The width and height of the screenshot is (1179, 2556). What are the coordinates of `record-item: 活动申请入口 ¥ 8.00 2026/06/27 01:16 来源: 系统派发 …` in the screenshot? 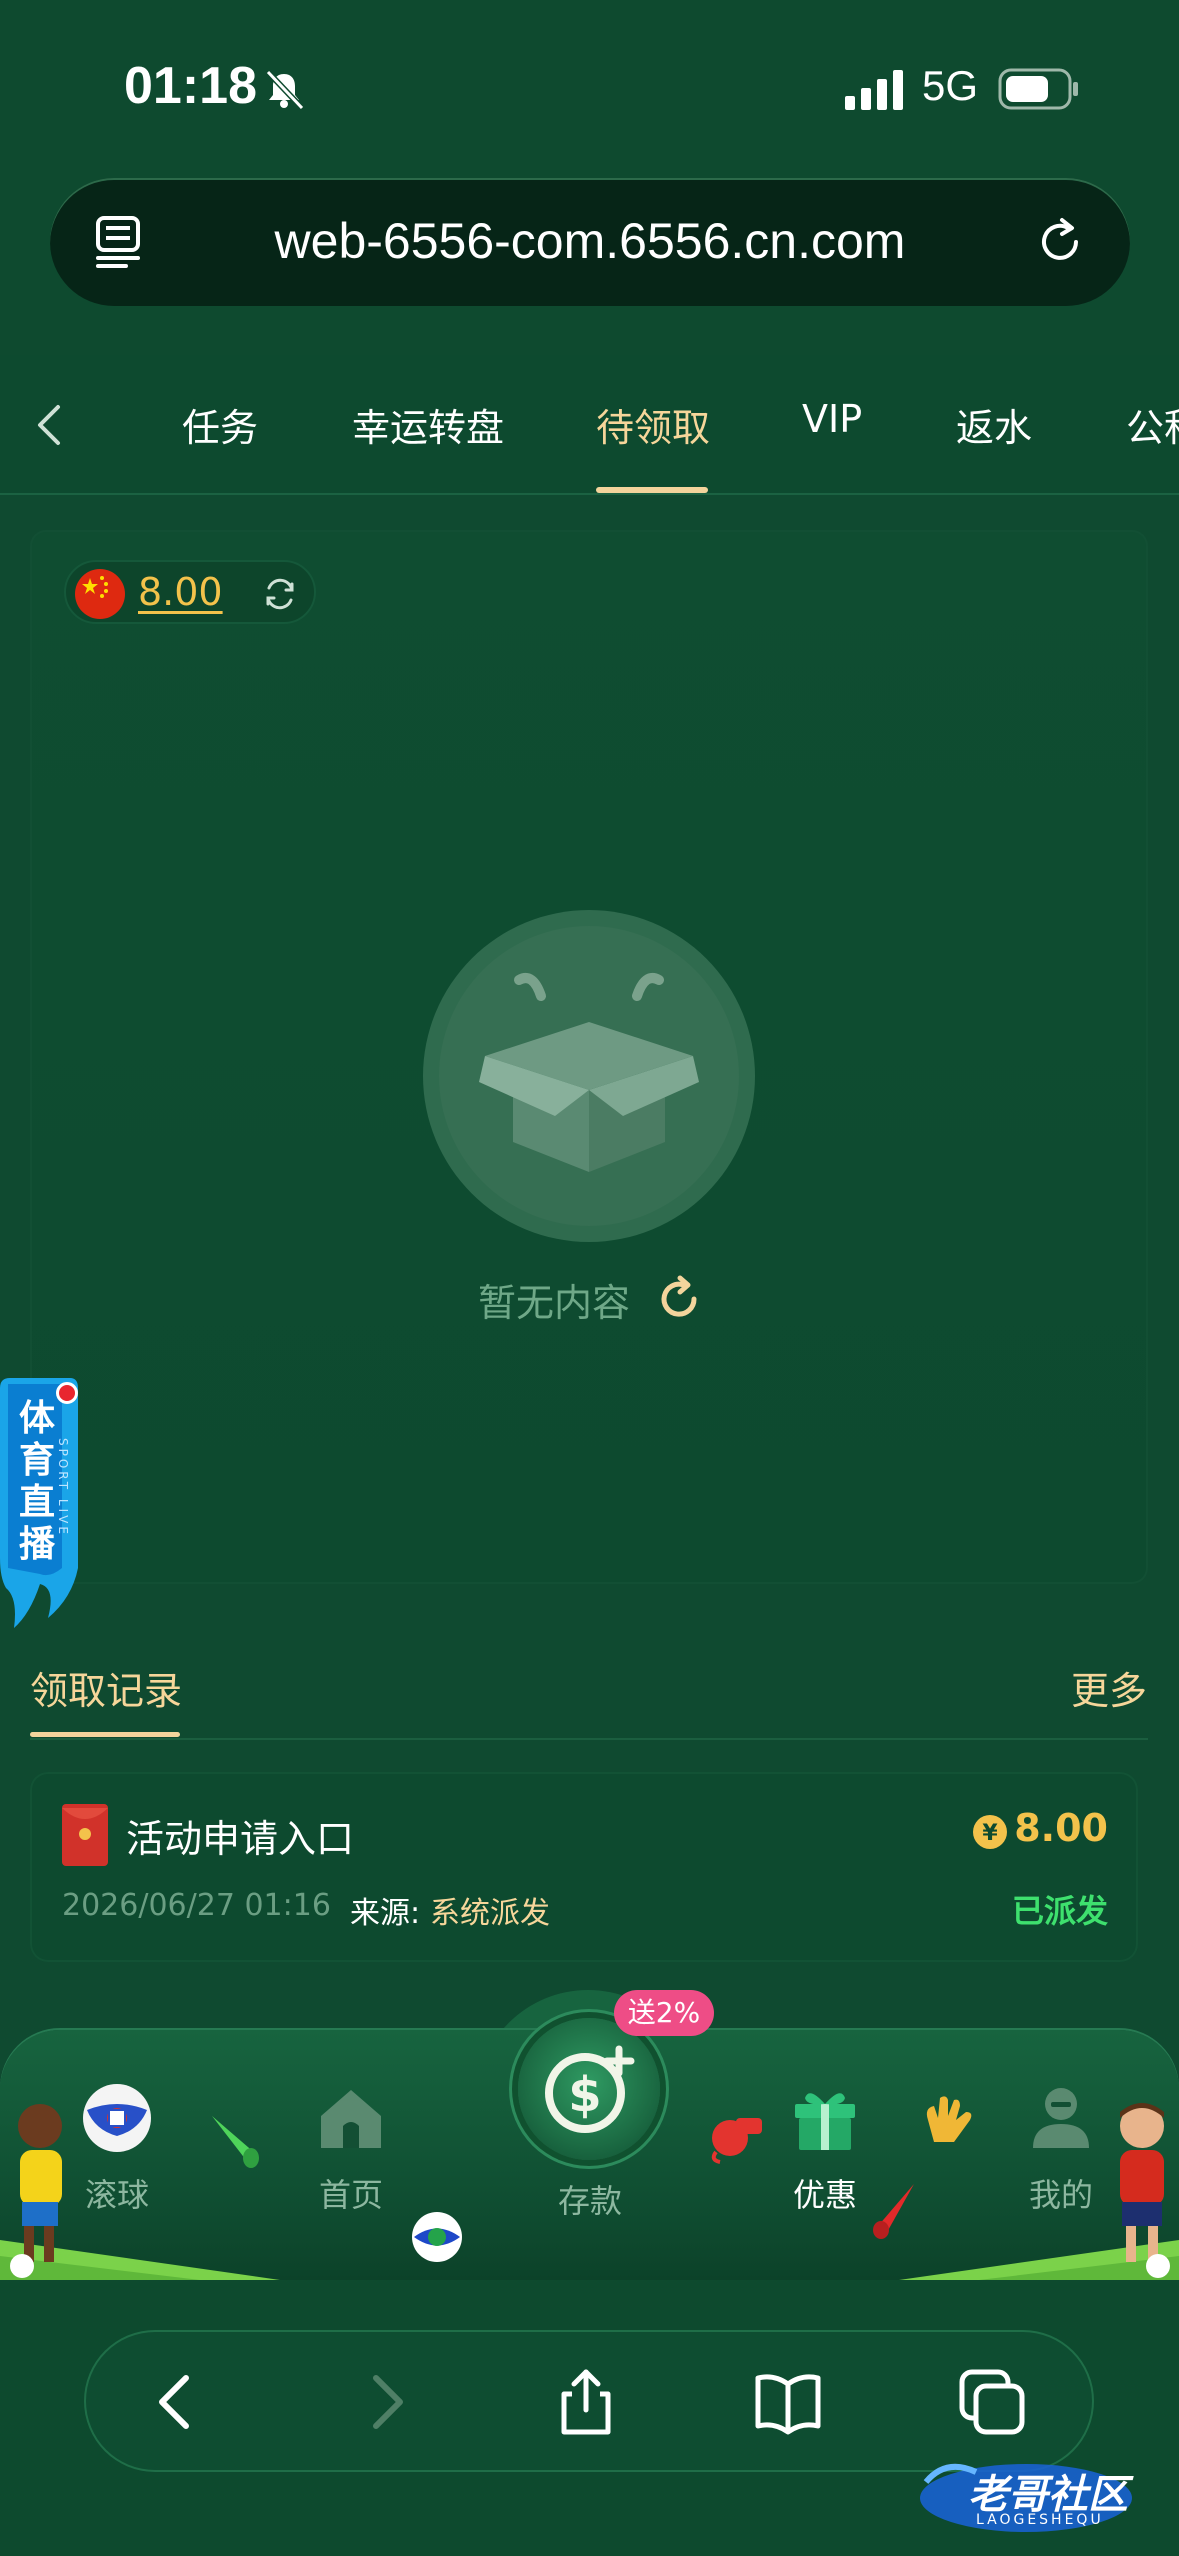 It's located at (584, 1867).